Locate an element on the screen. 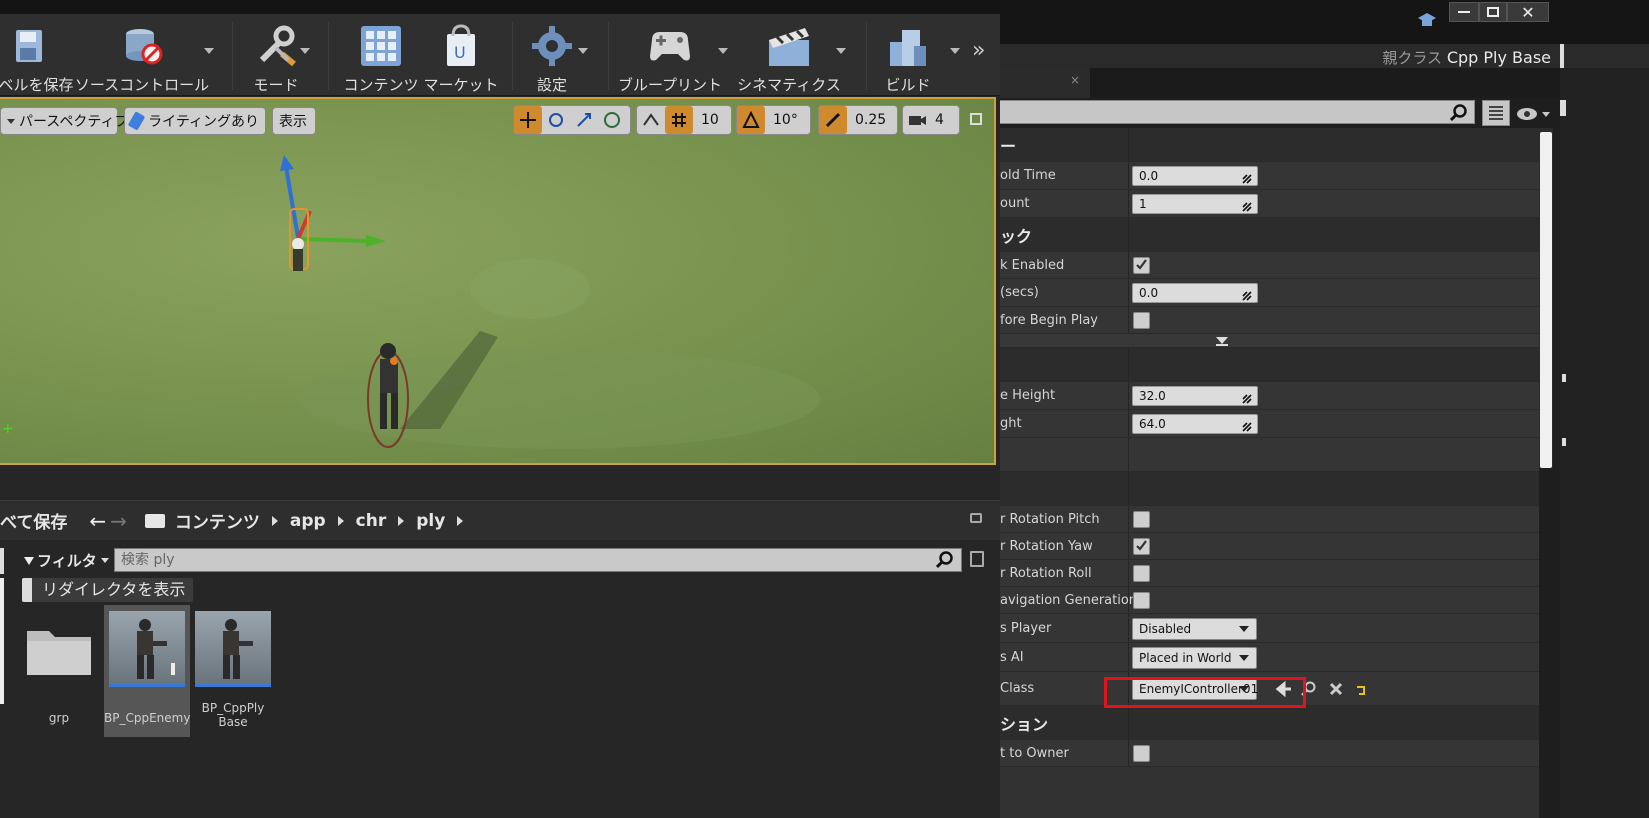 This screenshot has width=1649, height=818. forward-arrow-icon: → is located at coordinates (118, 521).